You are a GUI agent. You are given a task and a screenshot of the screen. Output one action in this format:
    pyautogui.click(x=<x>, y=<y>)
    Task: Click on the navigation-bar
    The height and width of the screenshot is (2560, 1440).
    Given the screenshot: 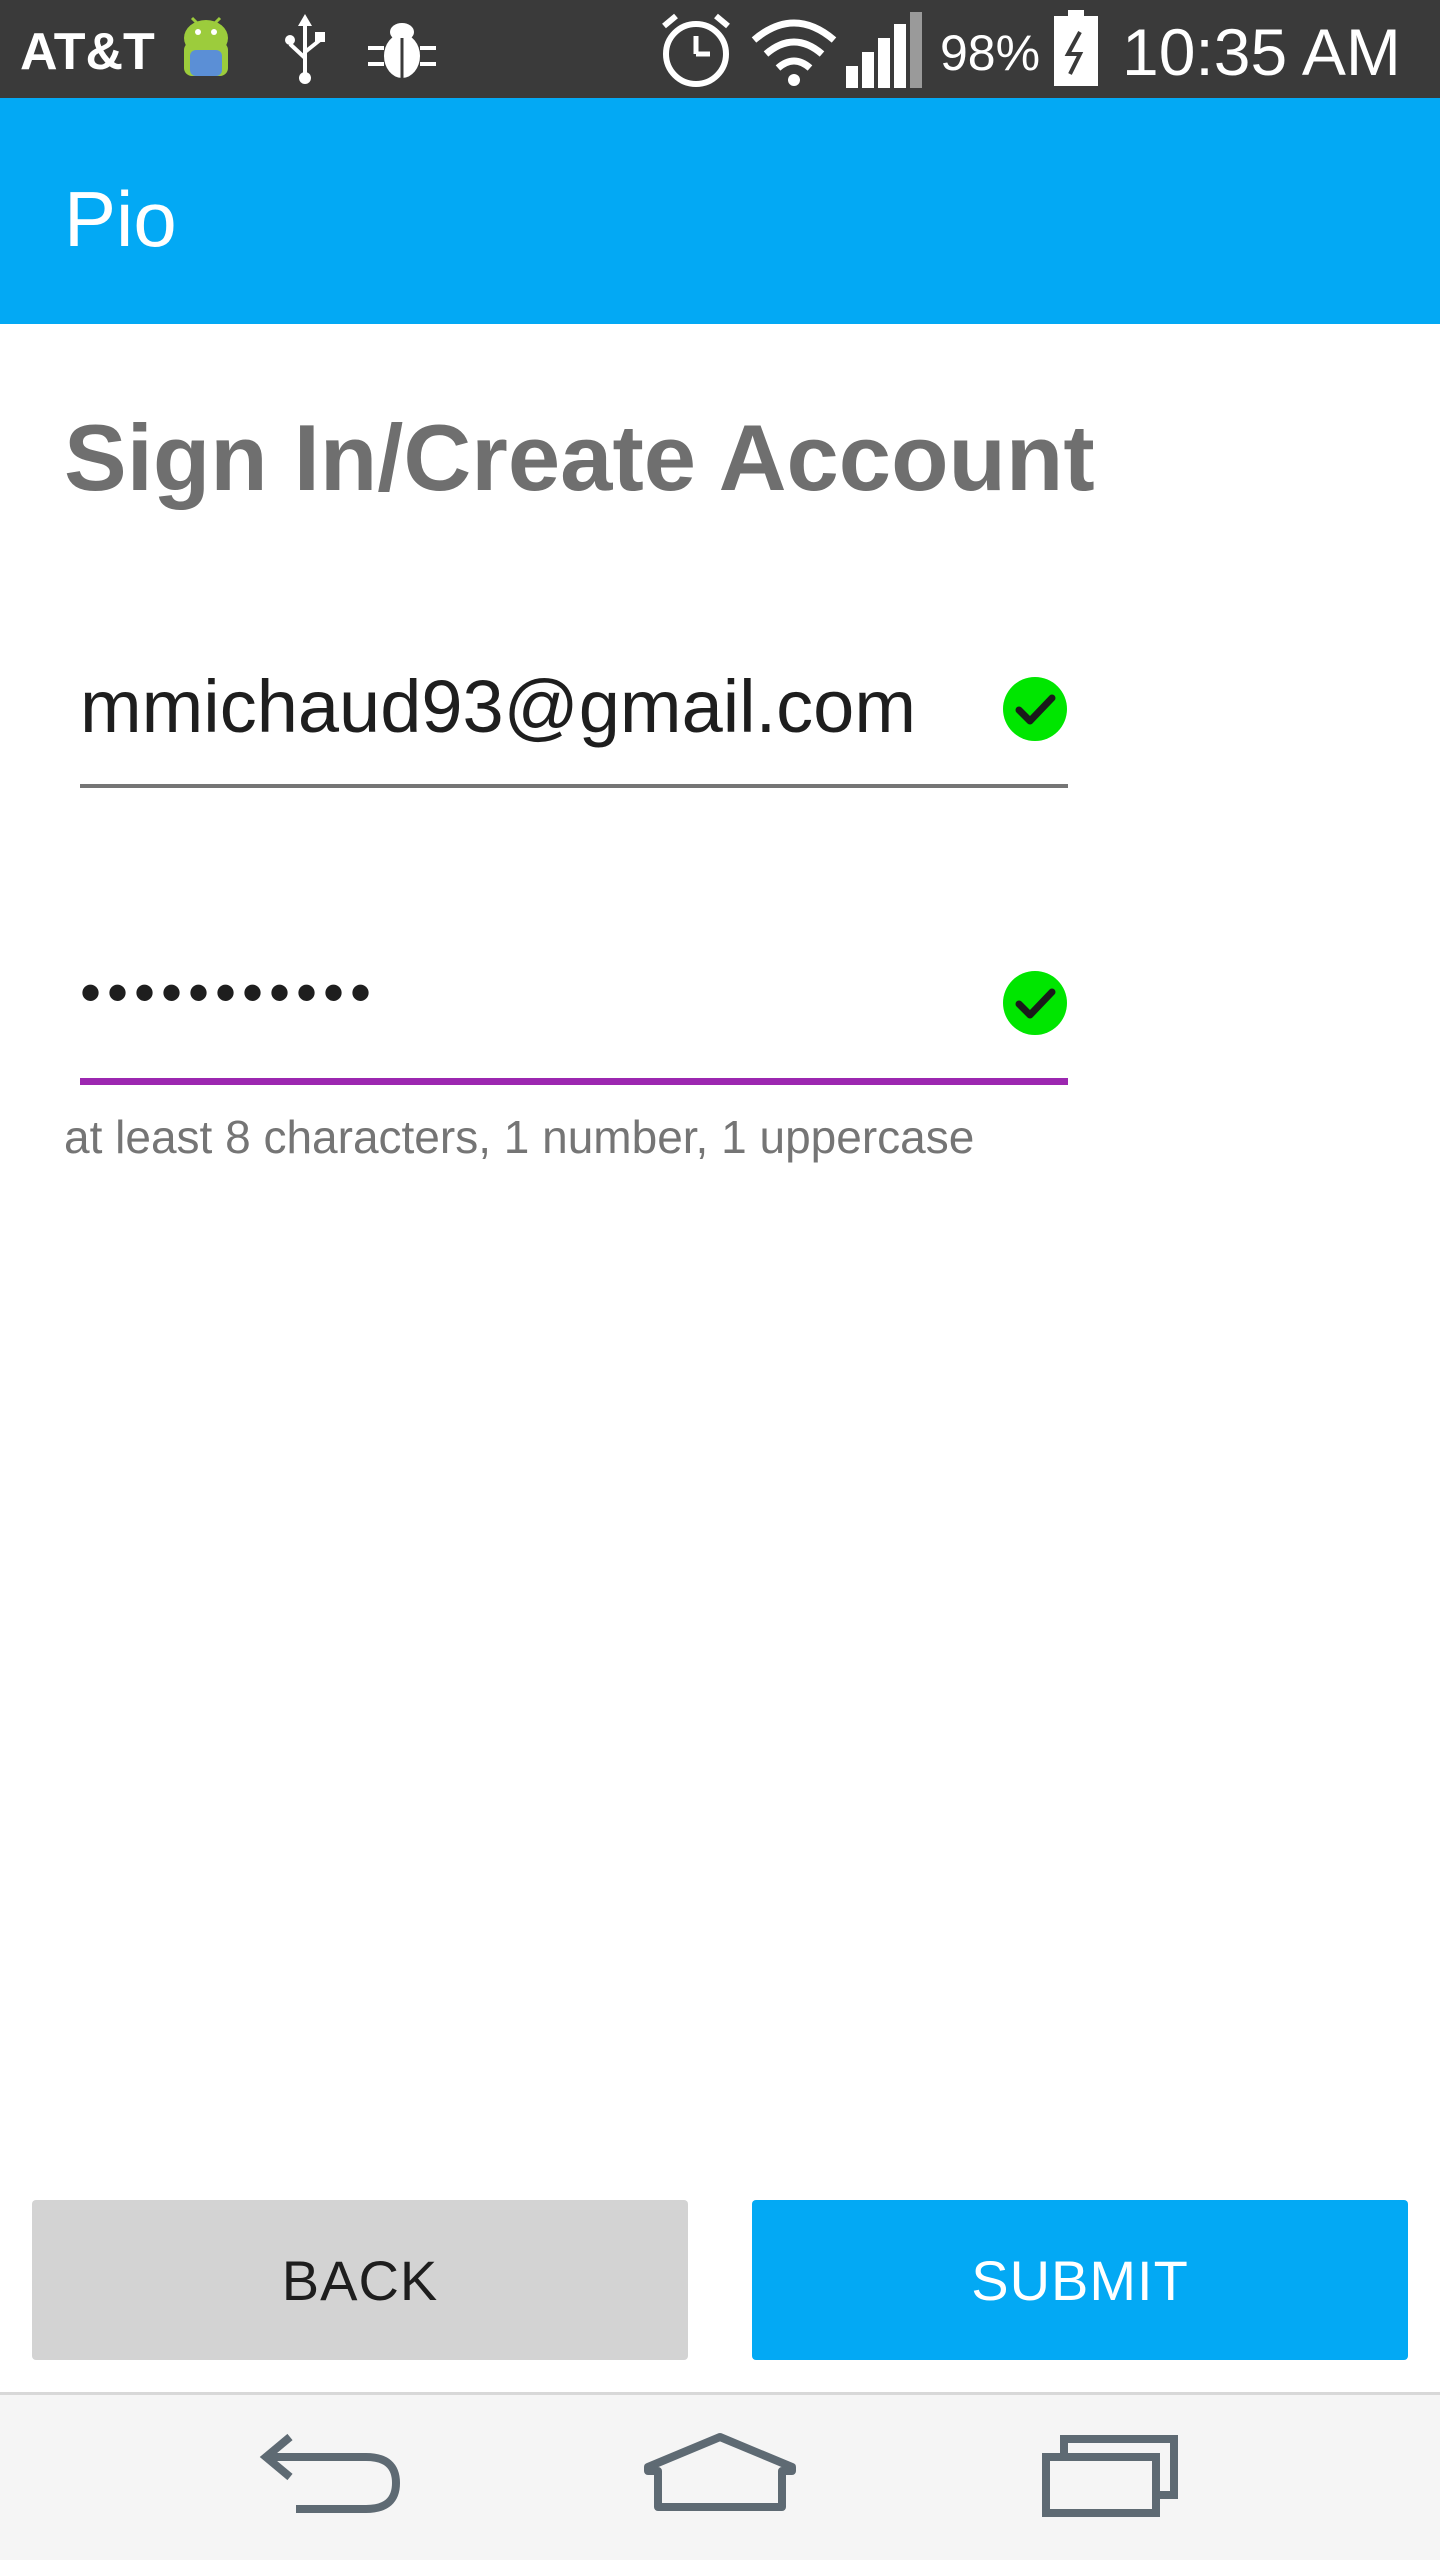 What is the action you would take?
    pyautogui.click(x=720, y=2476)
    